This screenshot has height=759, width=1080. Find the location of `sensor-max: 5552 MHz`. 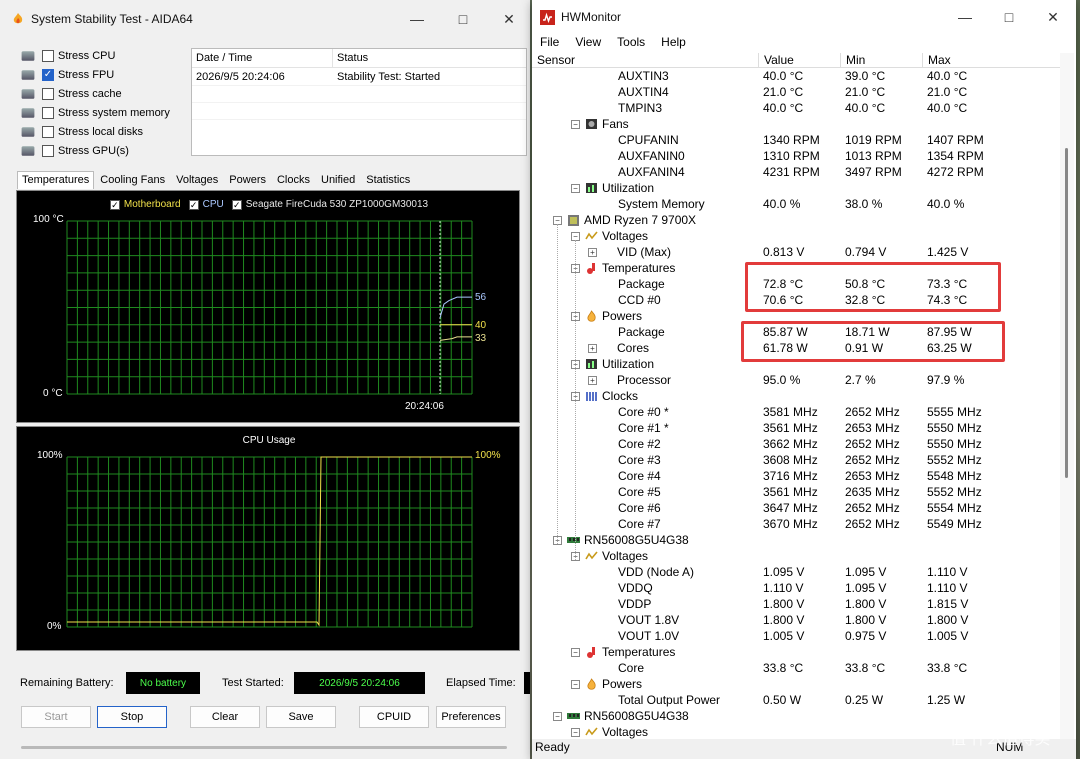

sensor-max: 5552 MHz is located at coordinates (954, 492).